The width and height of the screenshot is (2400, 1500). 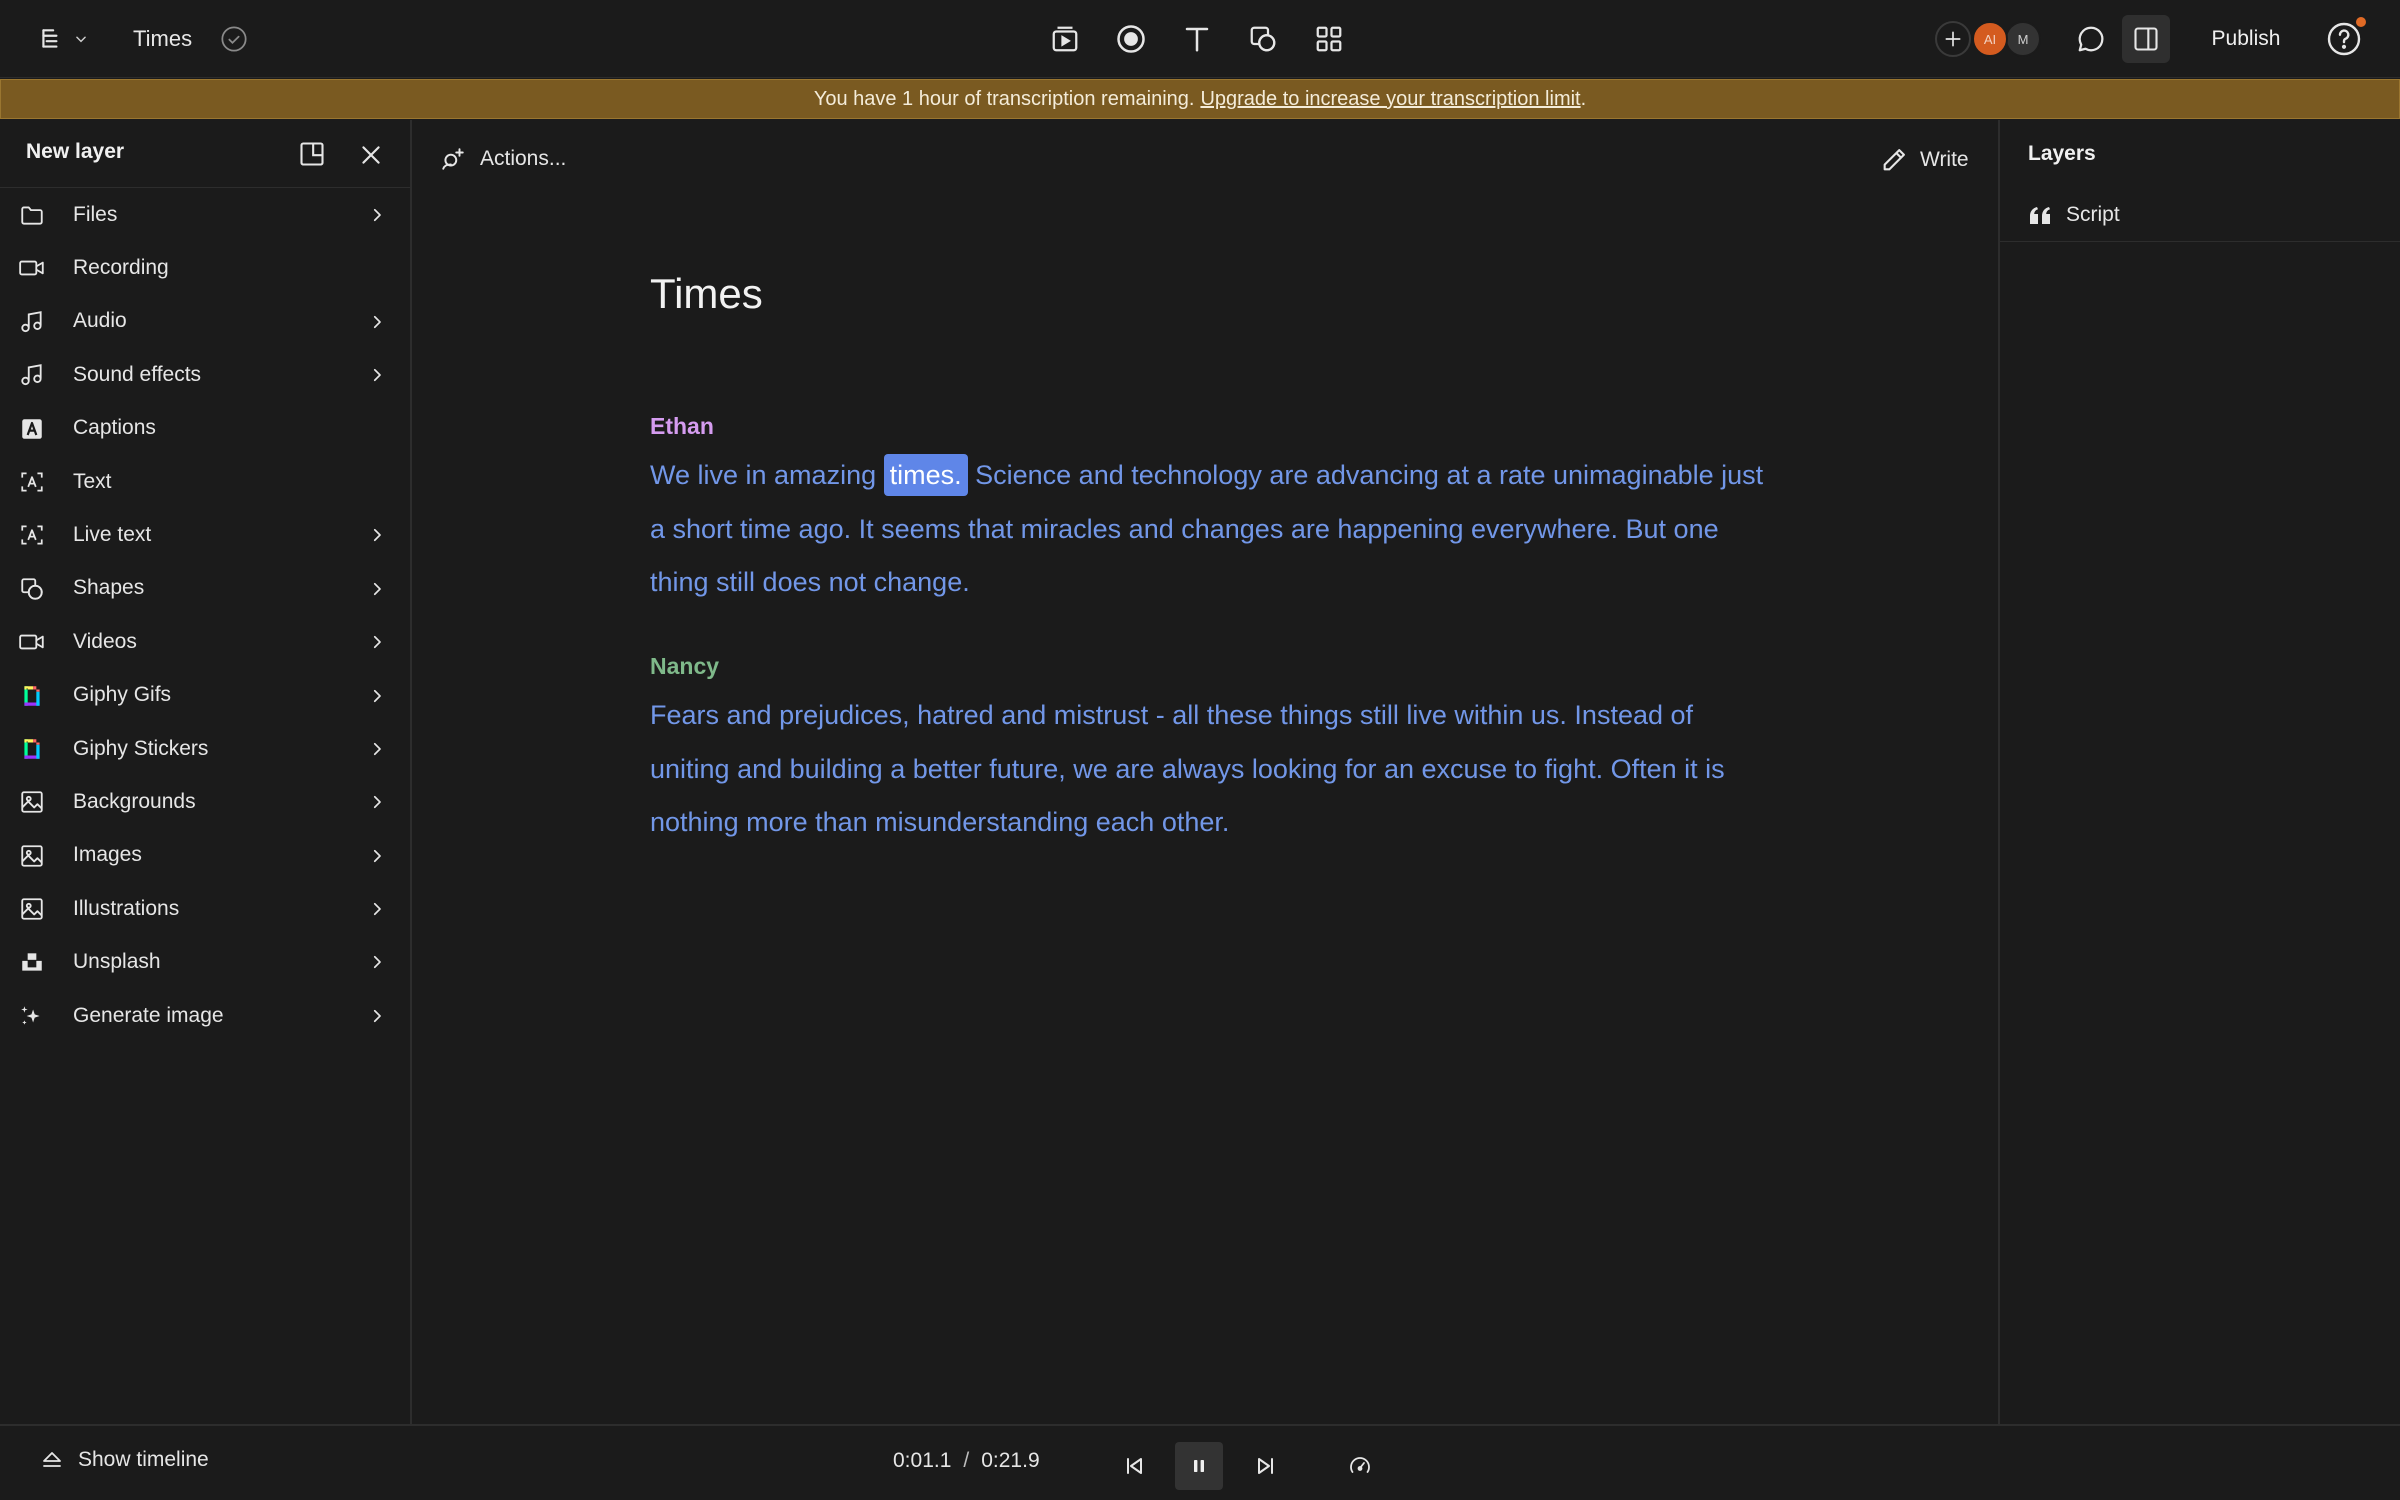 What do you see at coordinates (1944, 159) in the screenshot?
I see `write-label: Write` at bounding box center [1944, 159].